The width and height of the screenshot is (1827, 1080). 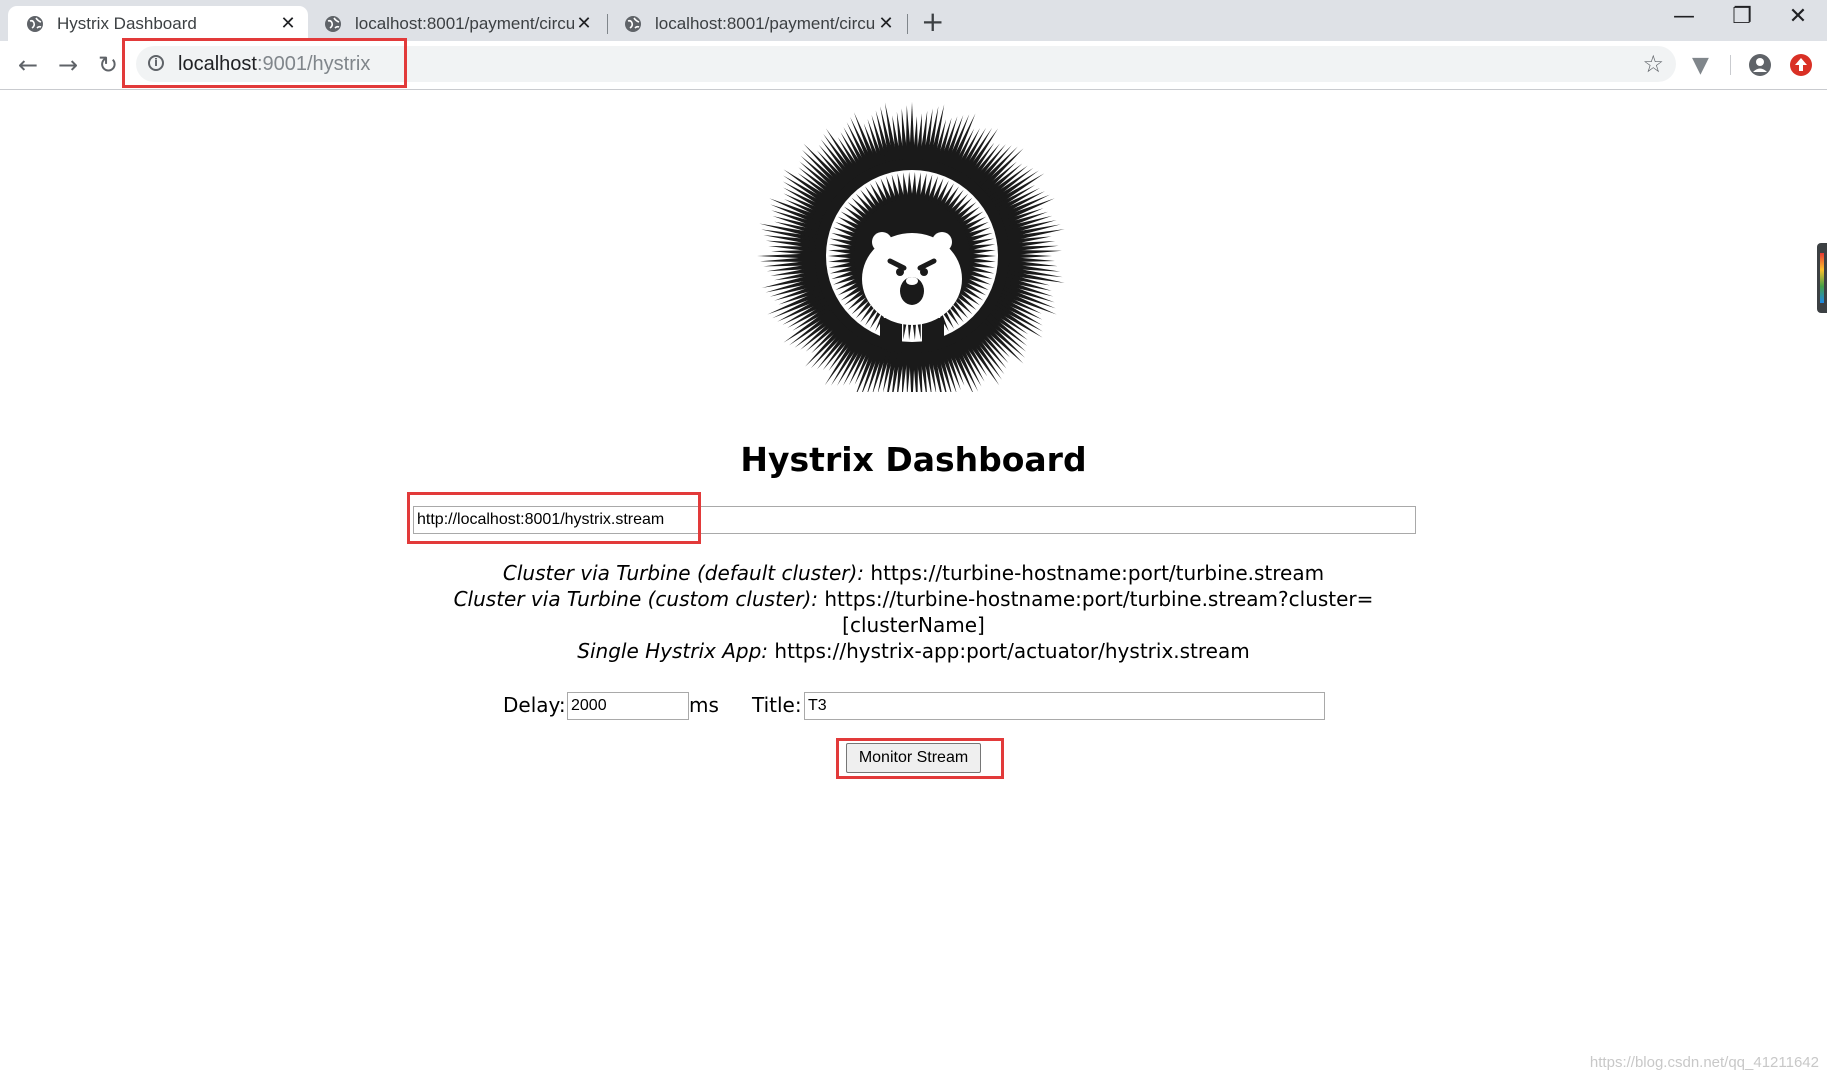 I want to click on tab-payment-circuit-1: localhost:8001/payment/circui ✕, so click(x=456, y=23).